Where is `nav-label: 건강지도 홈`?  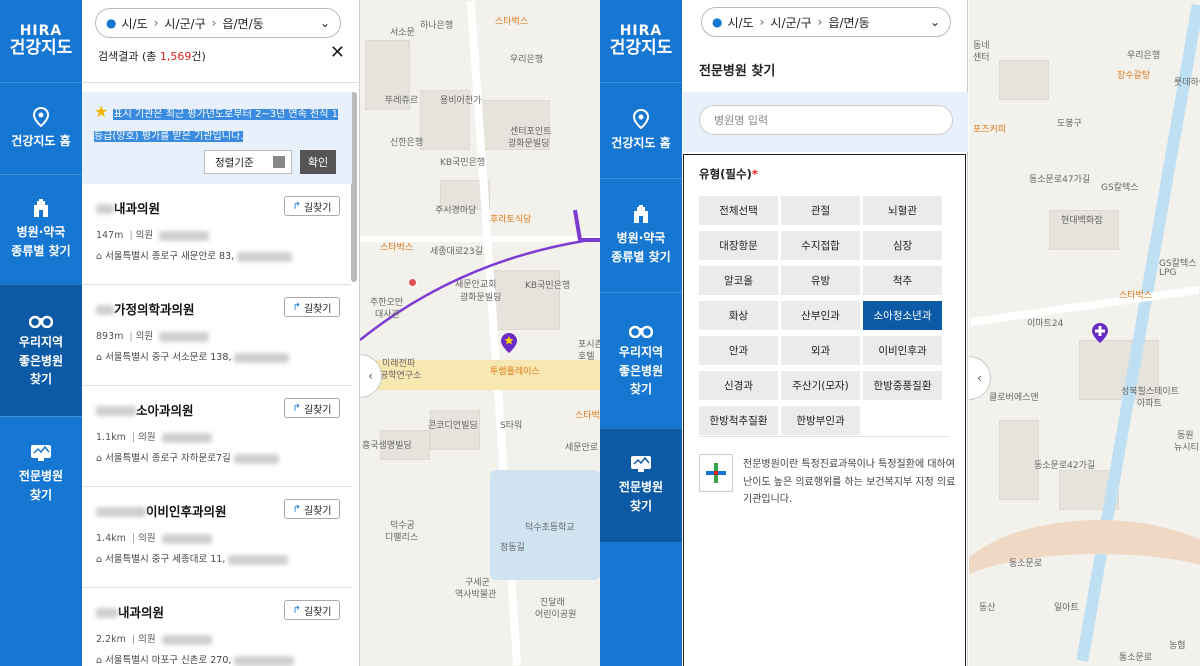 nav-label: 건강지도 홈 is located at coordinates (641, 142).